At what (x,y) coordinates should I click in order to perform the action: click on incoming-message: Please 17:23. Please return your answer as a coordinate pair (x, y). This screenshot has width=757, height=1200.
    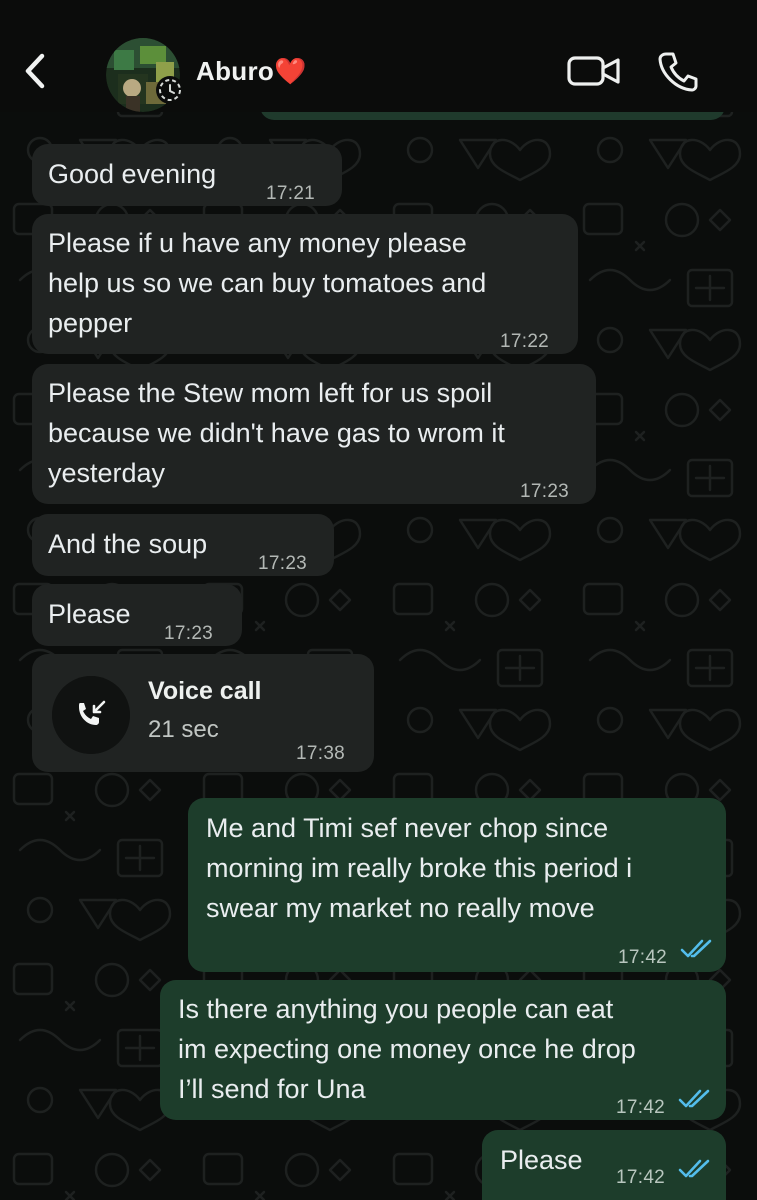
    Looking at the image, I should click on (137, 615).